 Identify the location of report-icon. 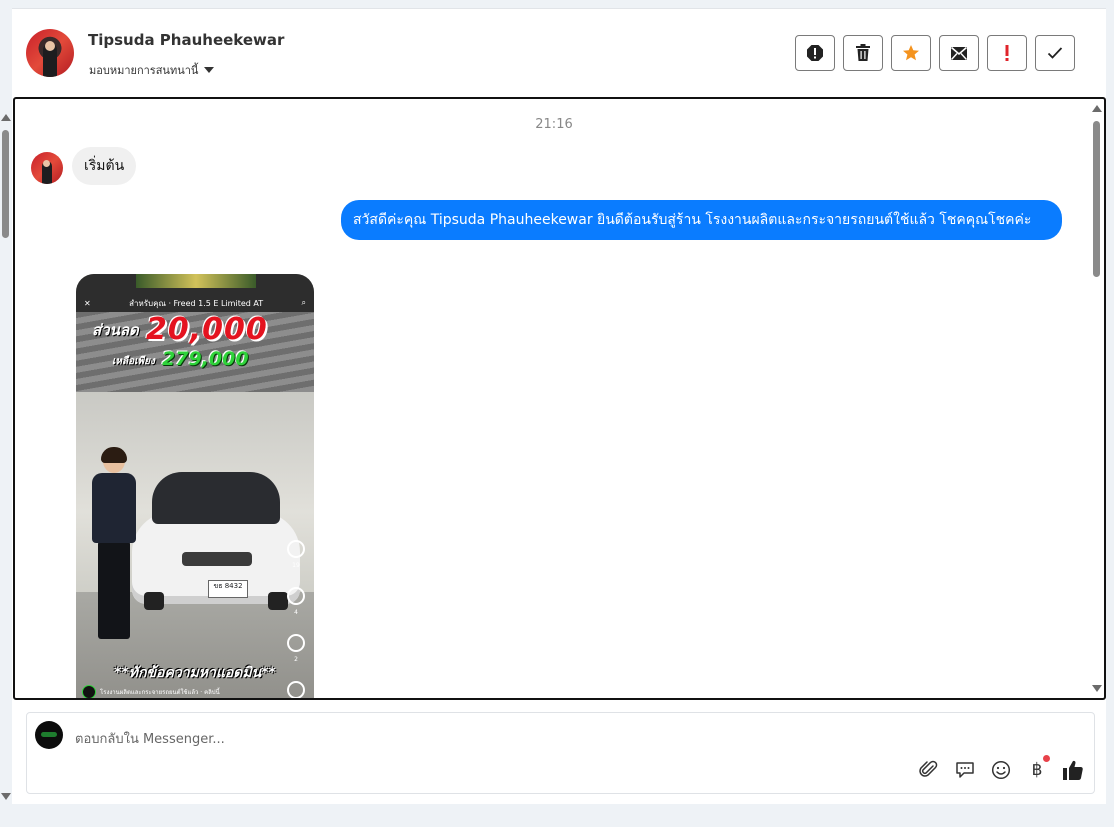
(815, 53).